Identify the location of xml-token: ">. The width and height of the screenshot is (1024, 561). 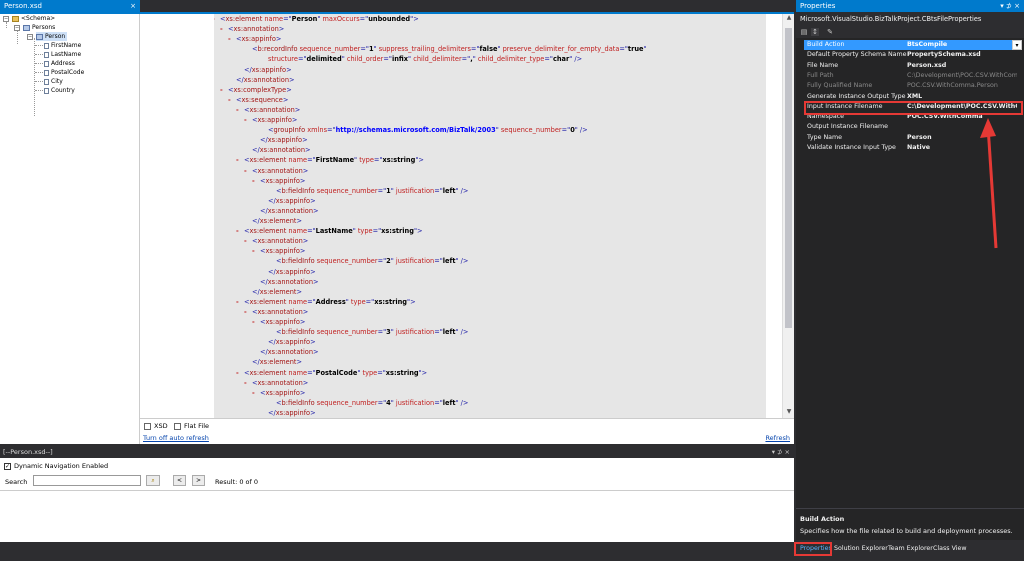
(419, 160).